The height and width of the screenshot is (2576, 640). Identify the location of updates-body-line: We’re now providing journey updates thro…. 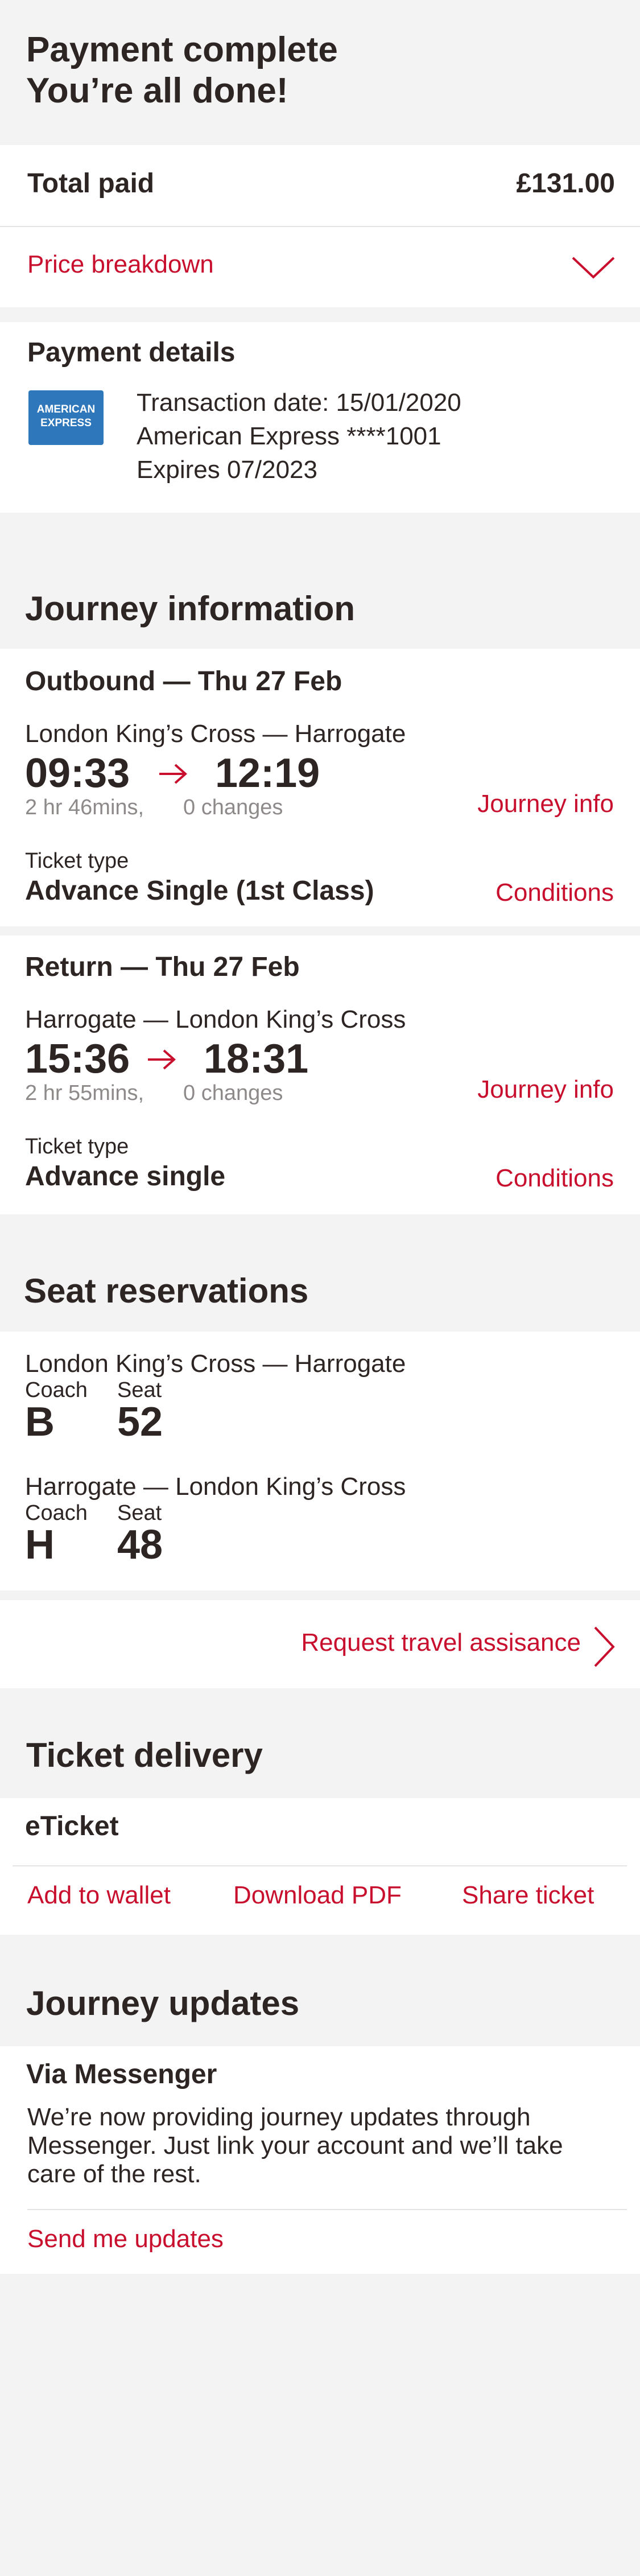
(279, 2117).